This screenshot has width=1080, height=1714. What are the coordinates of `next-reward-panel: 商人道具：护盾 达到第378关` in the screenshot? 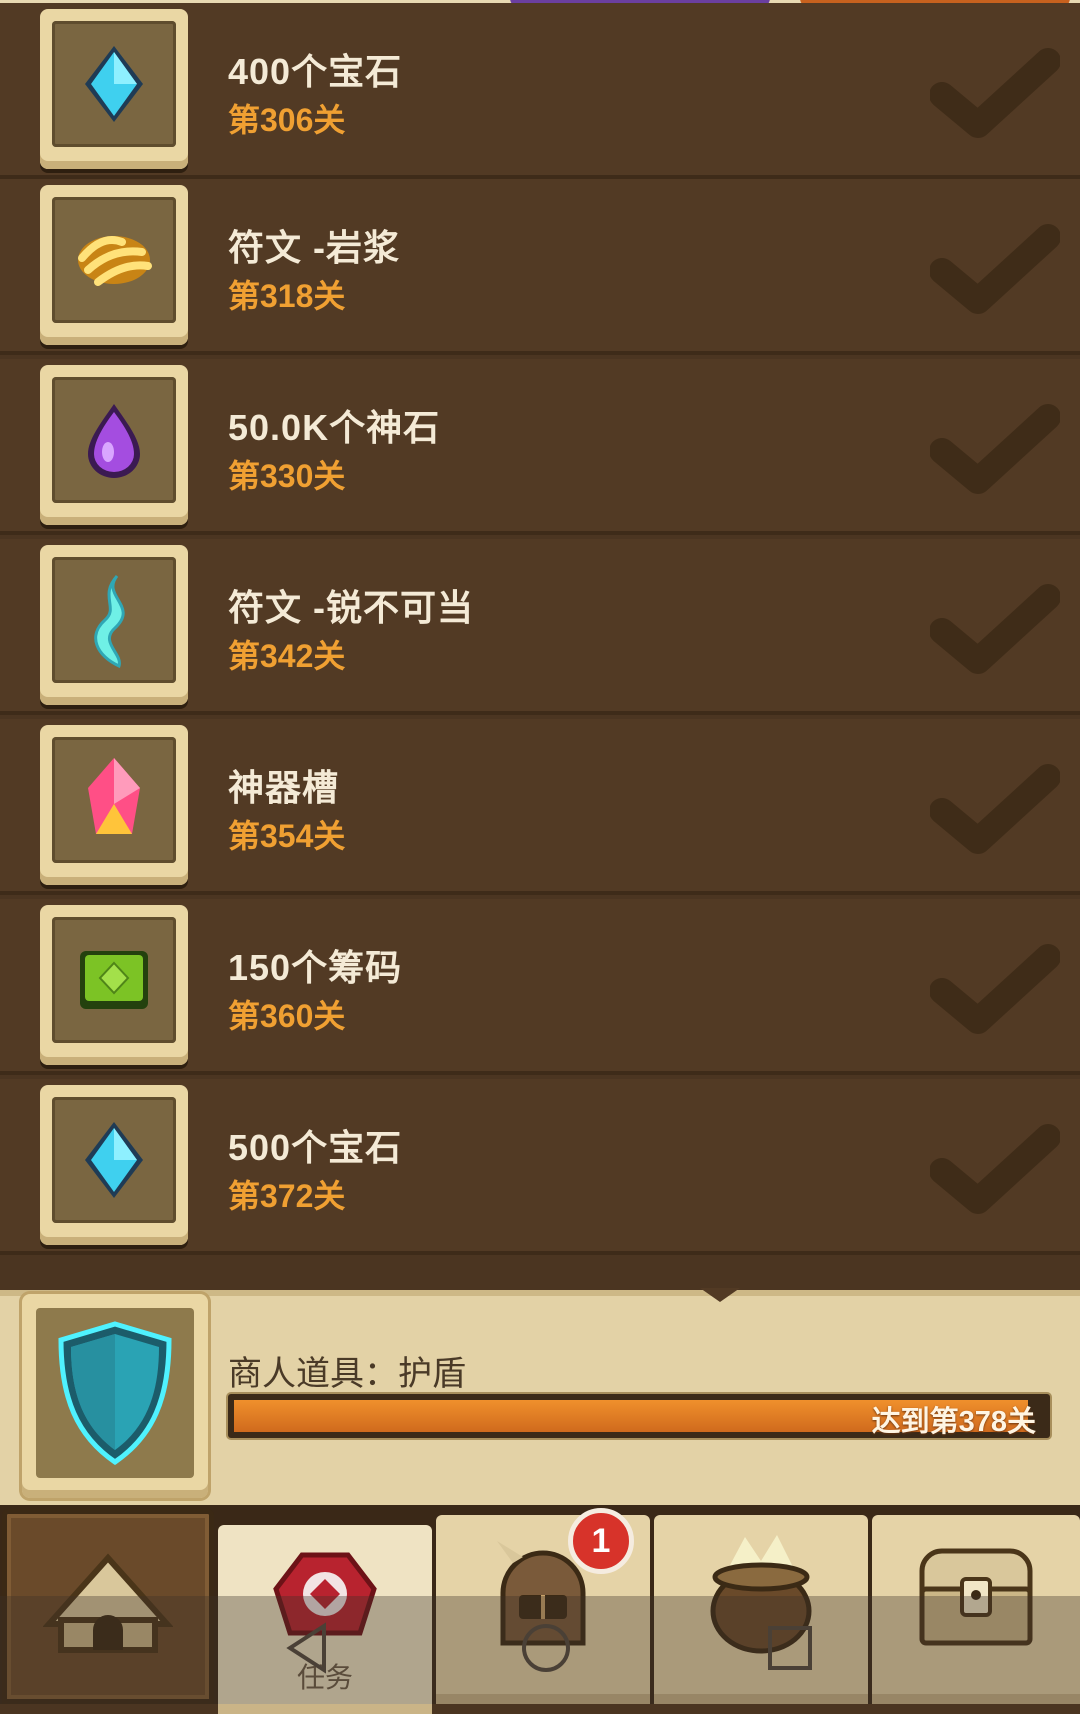 It's located at (540, 1396).